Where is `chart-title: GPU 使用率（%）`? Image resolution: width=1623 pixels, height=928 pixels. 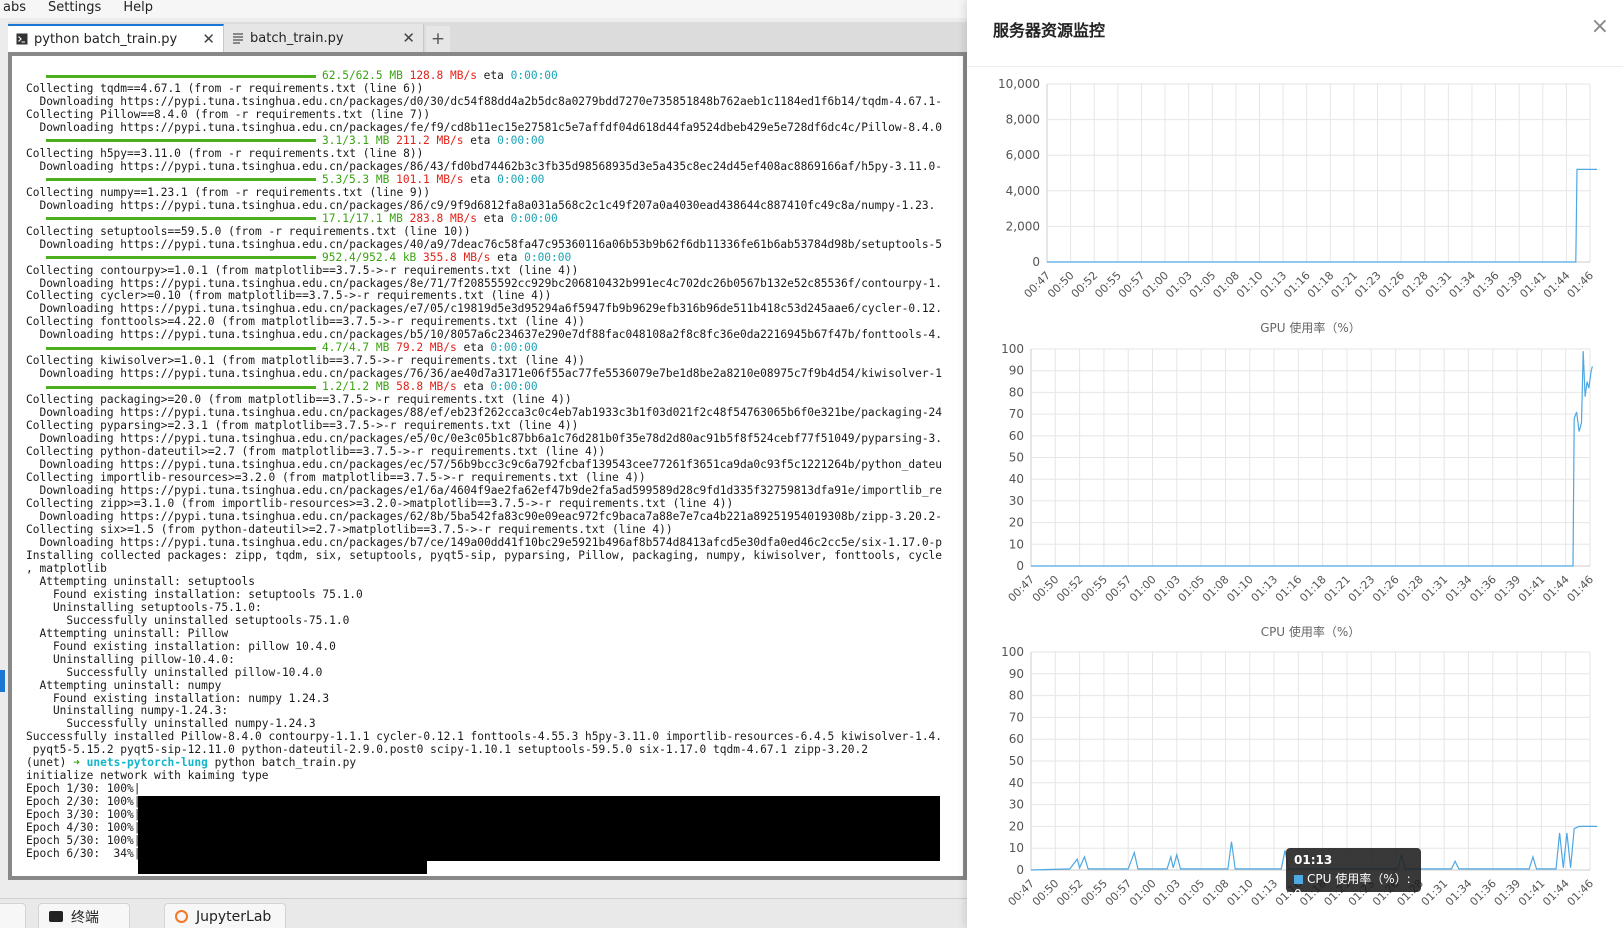 chart-title: GPU 使用率（%） is located at coordinates (1310, 327).